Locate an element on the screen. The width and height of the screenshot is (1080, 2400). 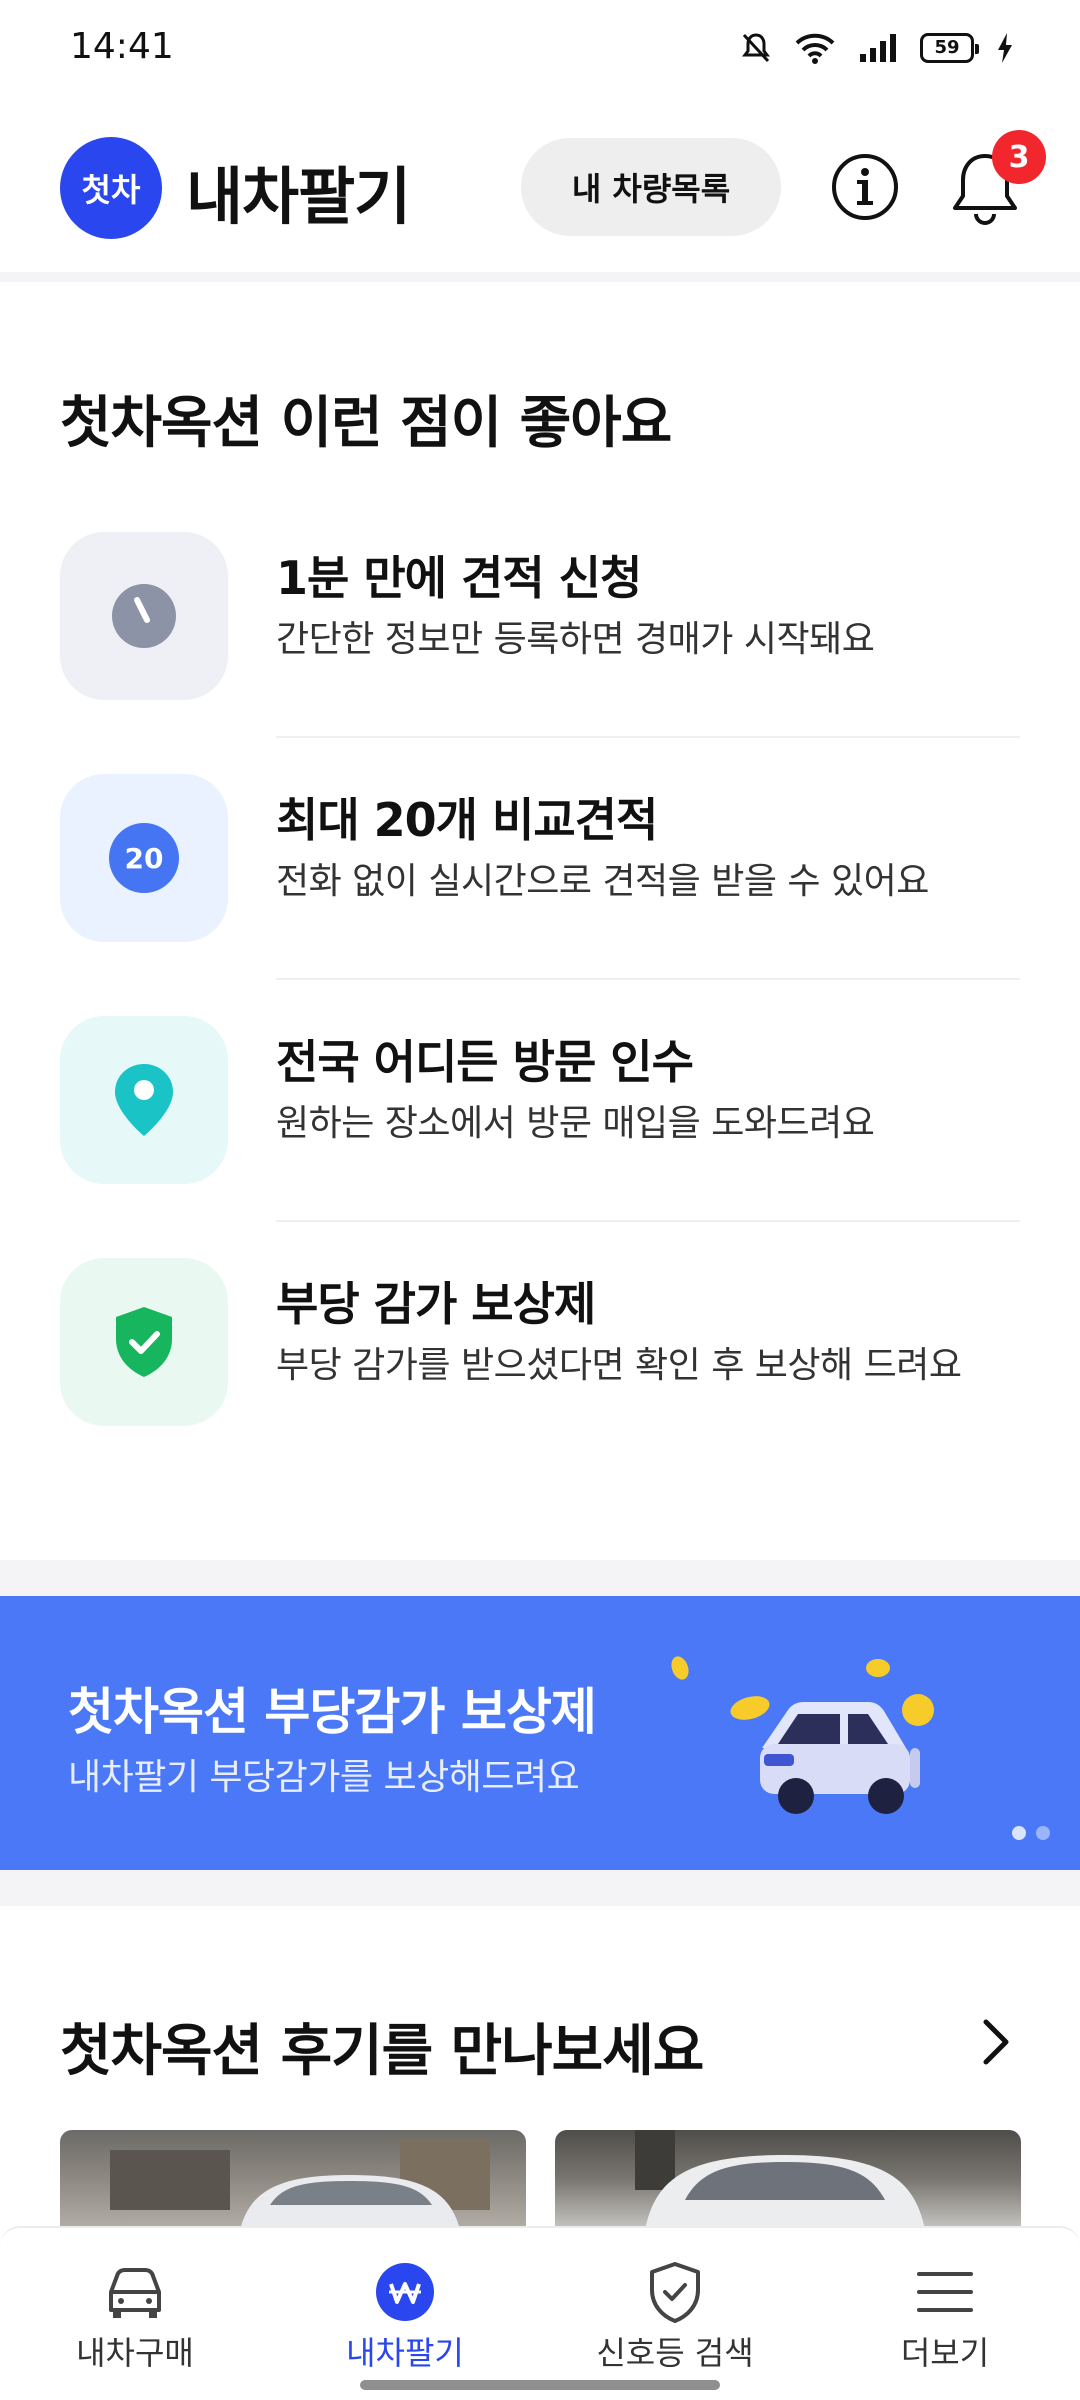
promo-banner: 첫차옥션 부당감가 보상제 내차팔기 부당감가를 보상해드려요 is located at coordinates (540, 1733).